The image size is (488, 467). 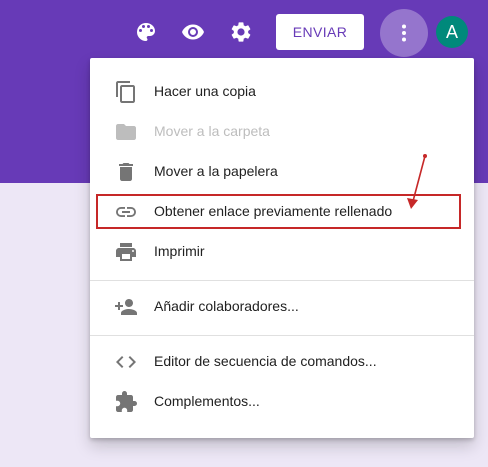 What do you see at coordinates (320, 32) in the screenshot?
I see `send-button: ENVIAR` at bounding box center [320, 32].